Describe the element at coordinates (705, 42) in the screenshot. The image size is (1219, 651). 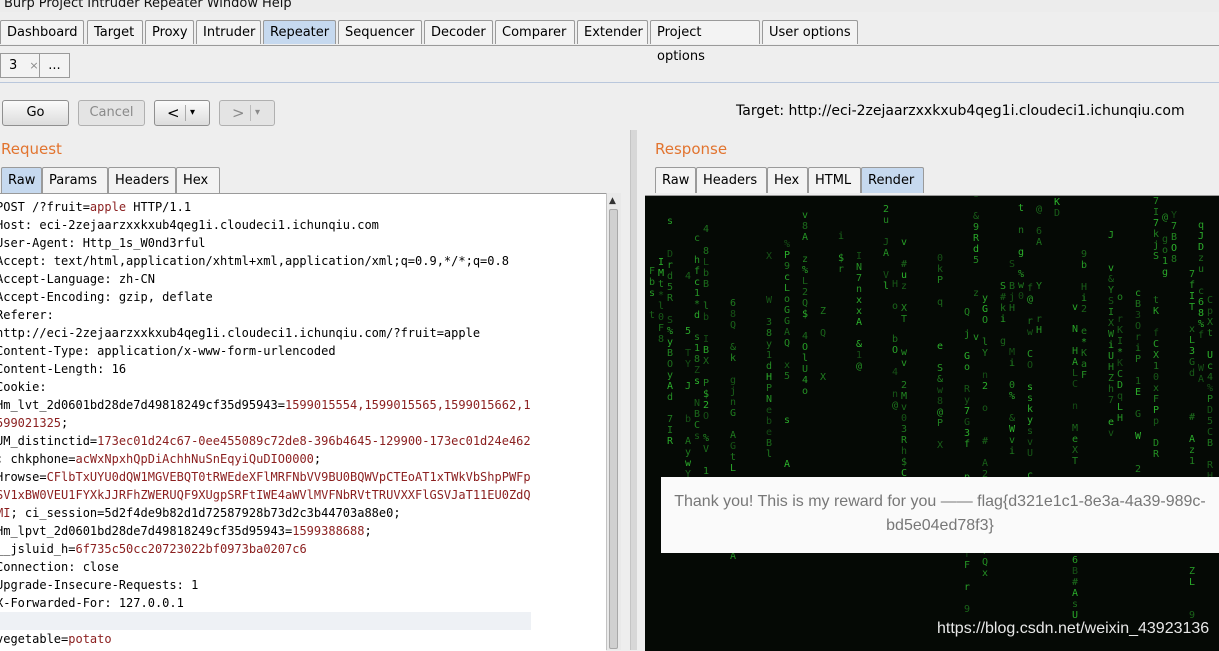
I see `tab-project-options: Project options` at that location.